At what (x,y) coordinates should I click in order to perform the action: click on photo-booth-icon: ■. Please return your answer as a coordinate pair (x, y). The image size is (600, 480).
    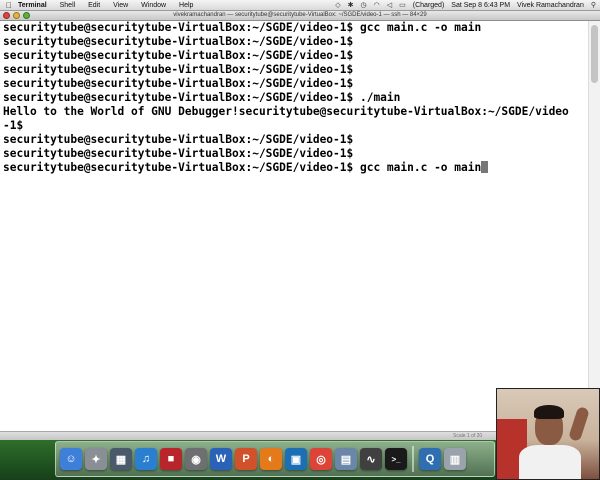
    Looking at the image, I should click on (171, 459).